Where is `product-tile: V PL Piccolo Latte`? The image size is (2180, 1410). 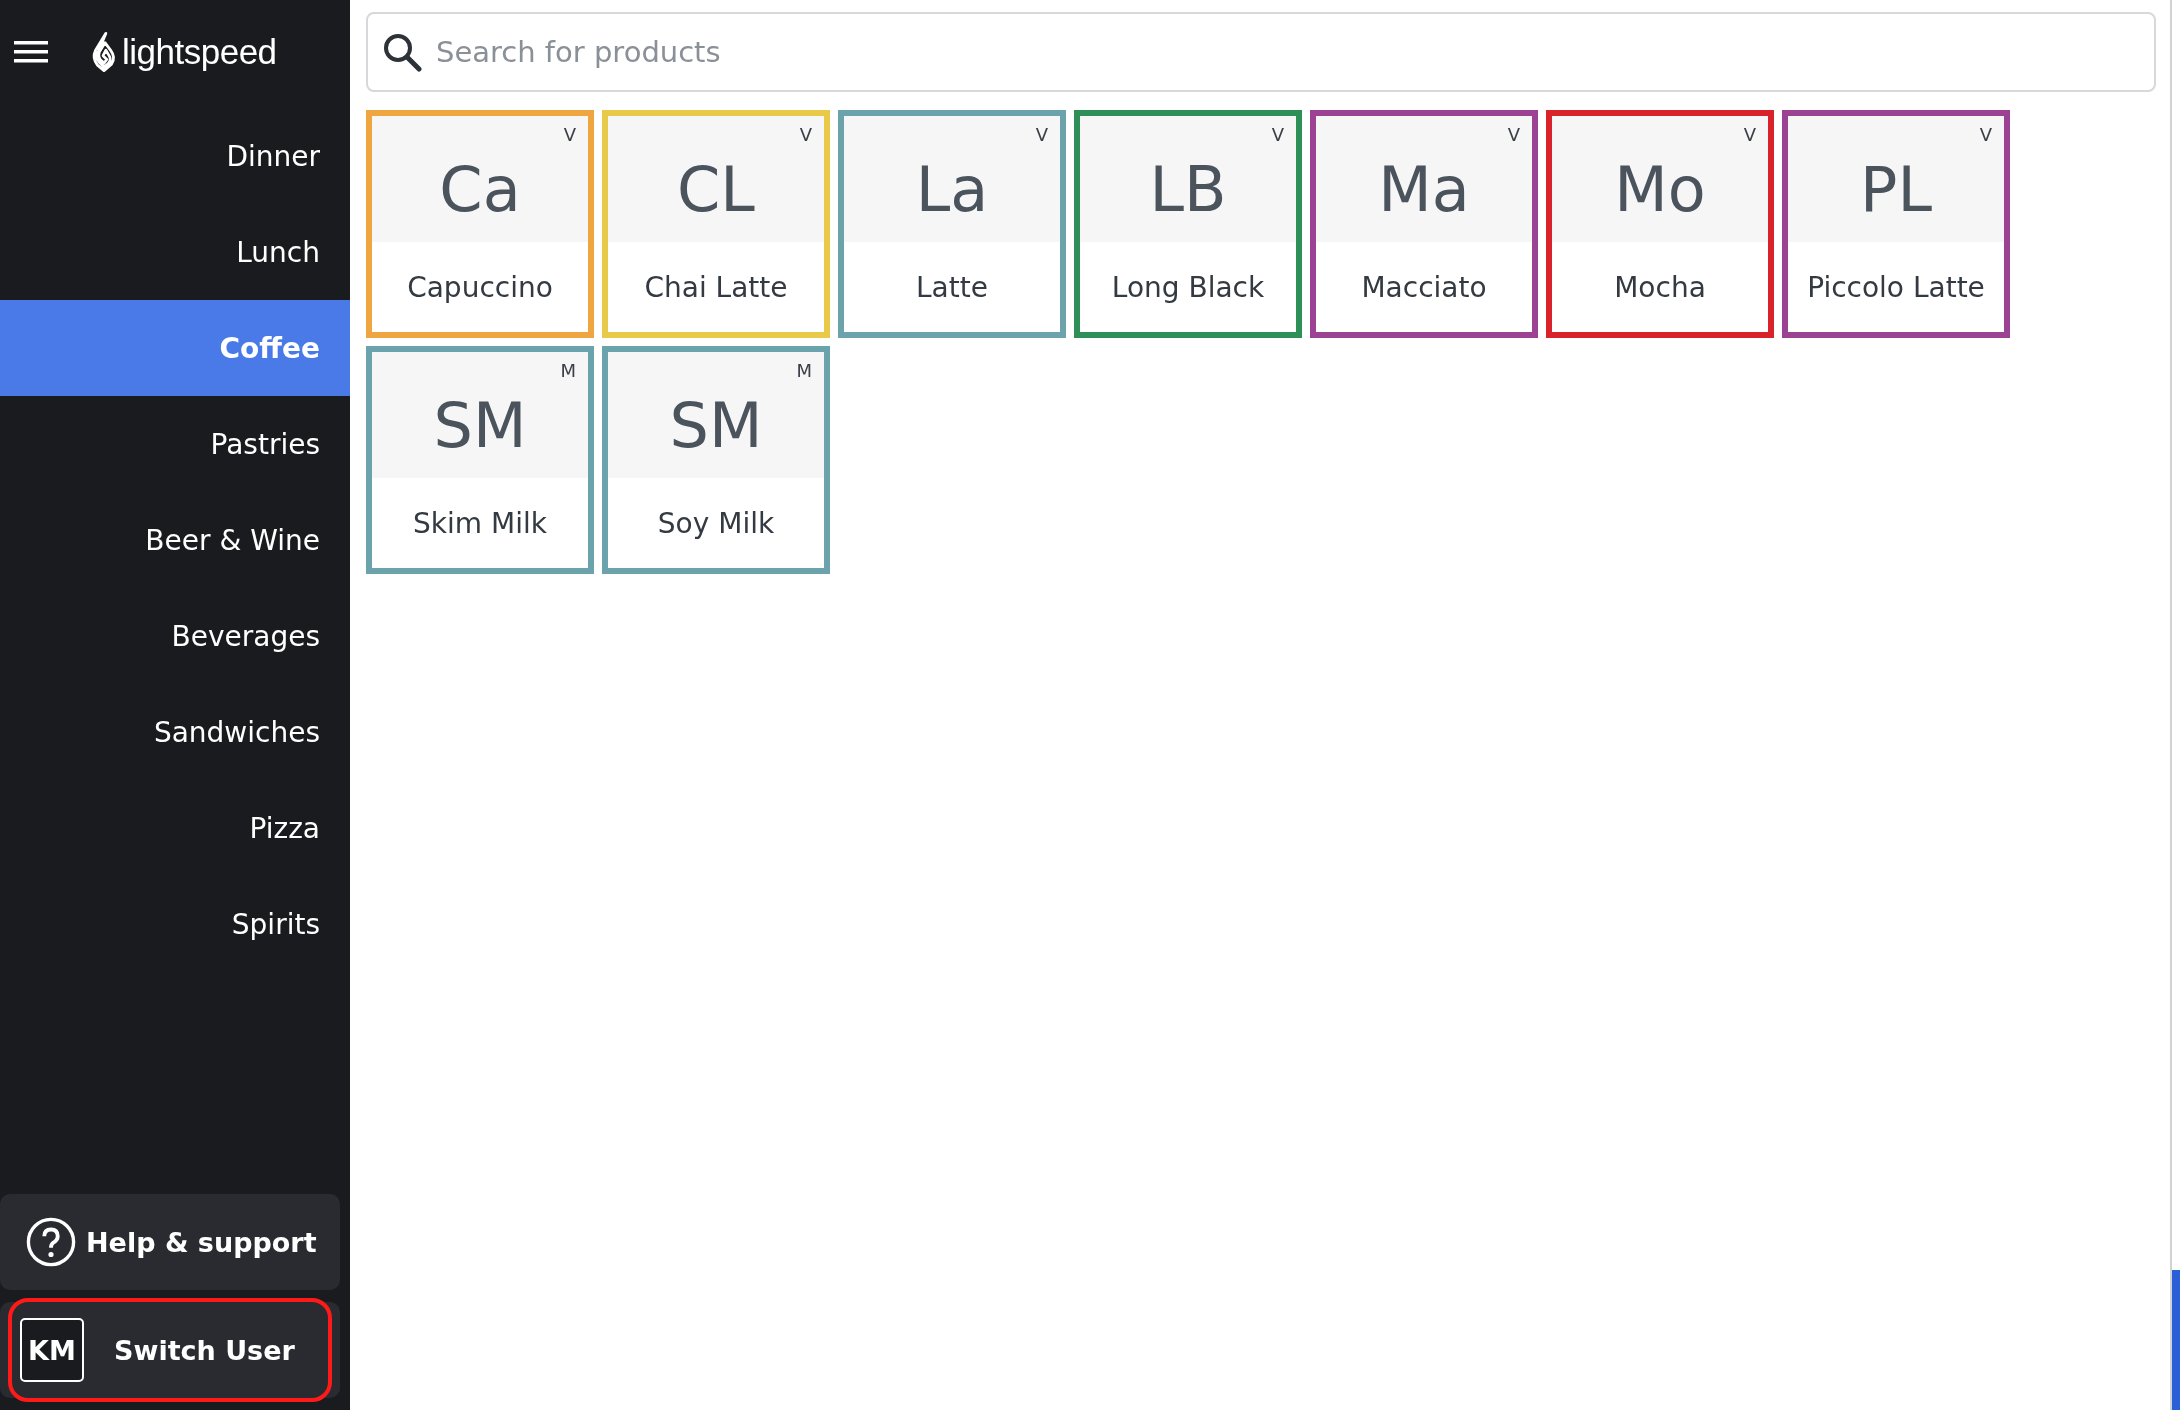 product-tile: V PL Piccolo Latte is located at coordinates (1896, 224).